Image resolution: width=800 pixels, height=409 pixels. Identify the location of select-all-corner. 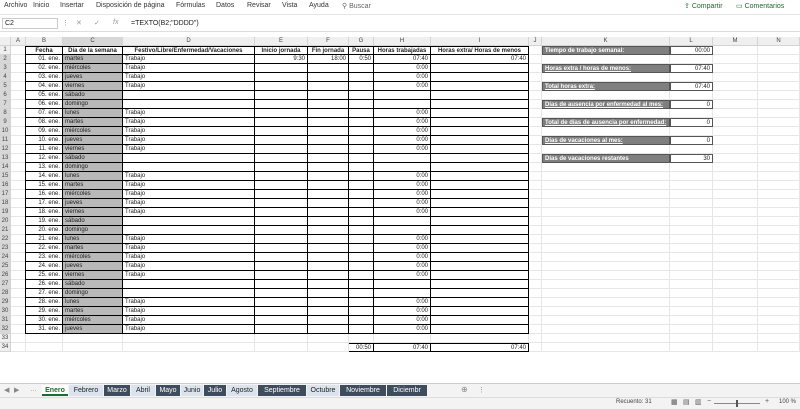
(5, 41).